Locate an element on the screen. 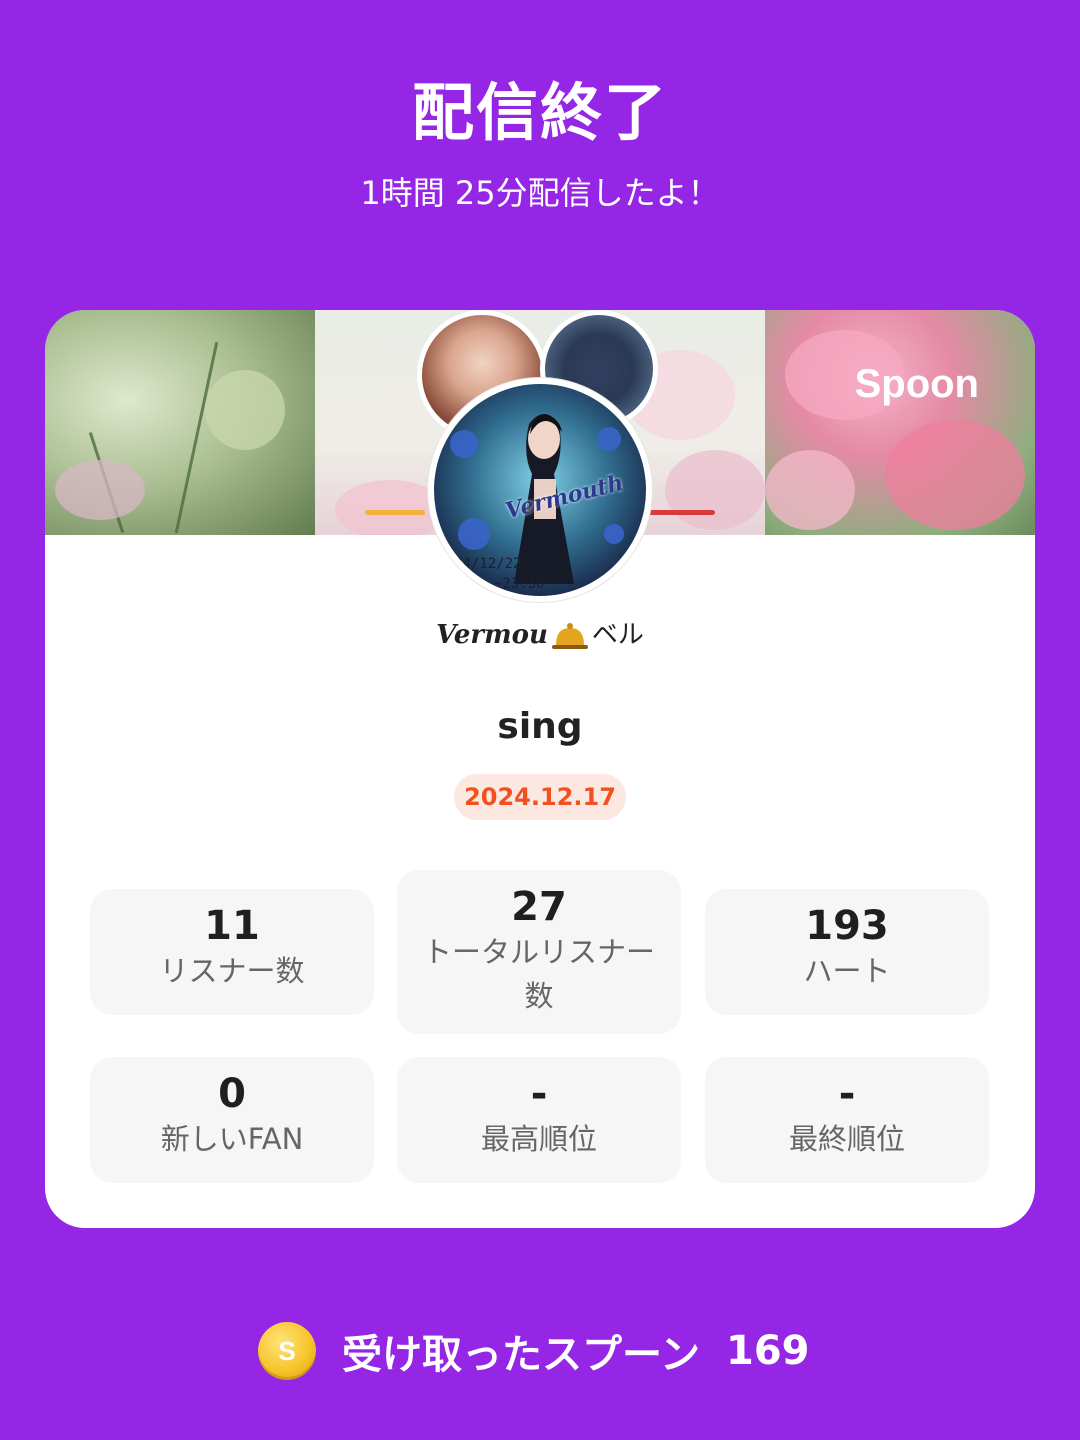  avatar-date-line1: 24/12/22 is located at coordinates (488, 564).